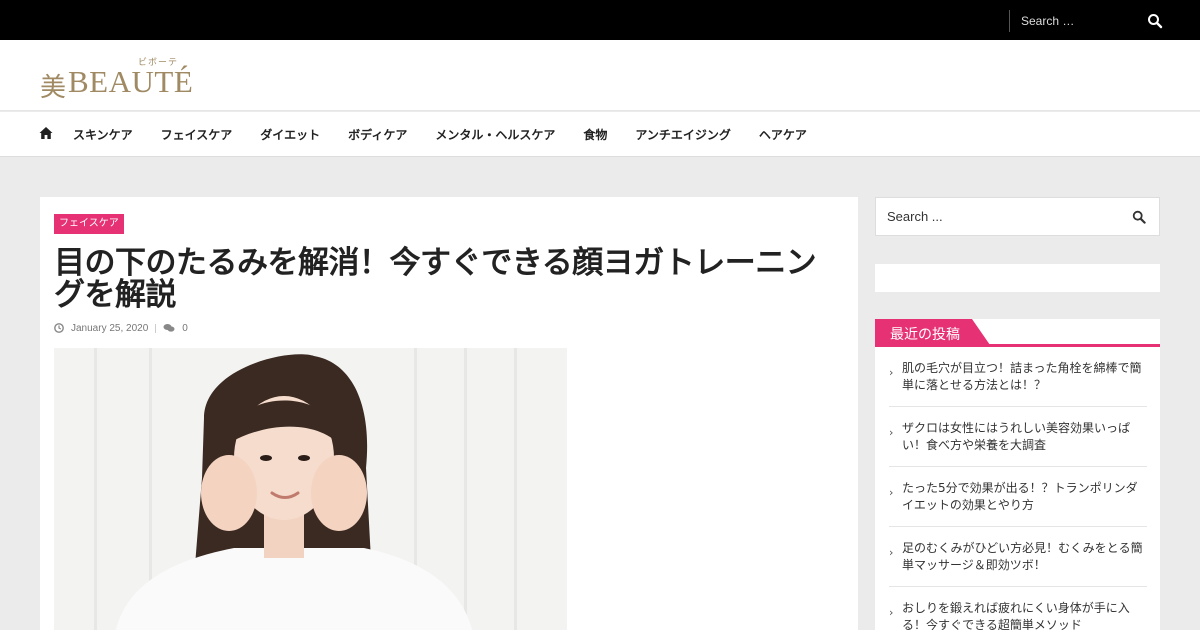  I want to click on recent-post-link: 肌の毛穴が目立つ！詰まった角栓を綿棒で簡単に落とせる方法とは！？, so click(1022, 376).